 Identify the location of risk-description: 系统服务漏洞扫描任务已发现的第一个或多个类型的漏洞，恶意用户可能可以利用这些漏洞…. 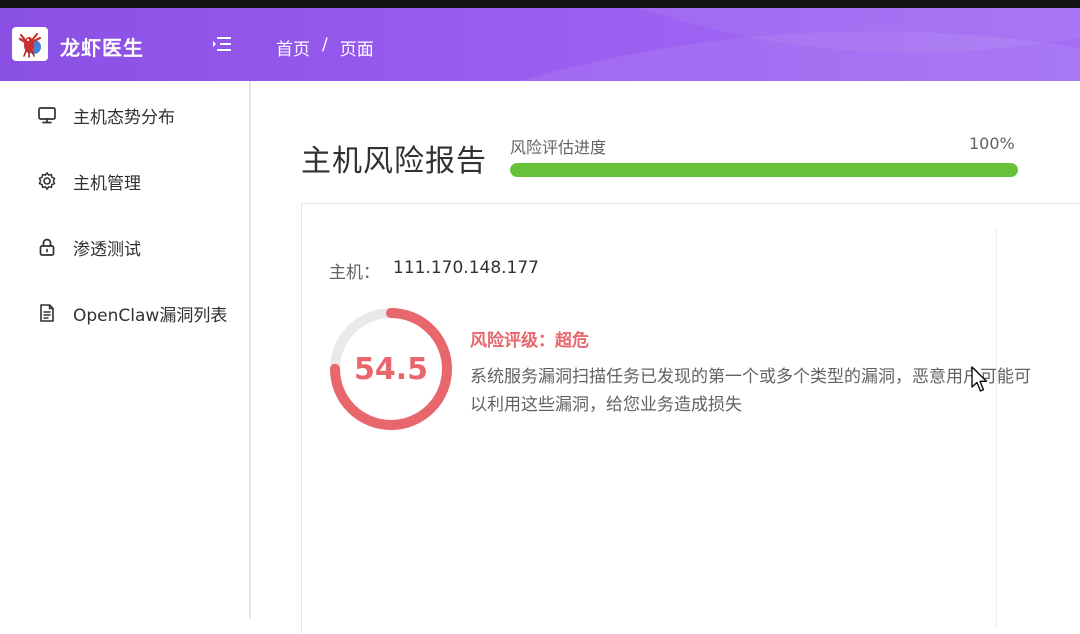
(750, 391).